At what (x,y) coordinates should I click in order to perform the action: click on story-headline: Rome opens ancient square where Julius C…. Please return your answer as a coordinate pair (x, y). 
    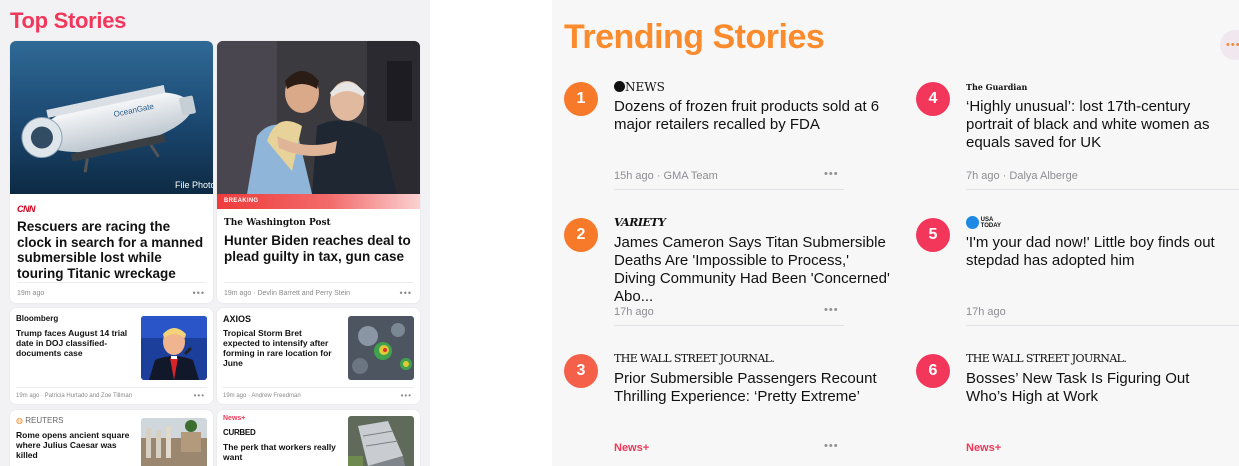
    Looking at the image, I should click on (75, 445).